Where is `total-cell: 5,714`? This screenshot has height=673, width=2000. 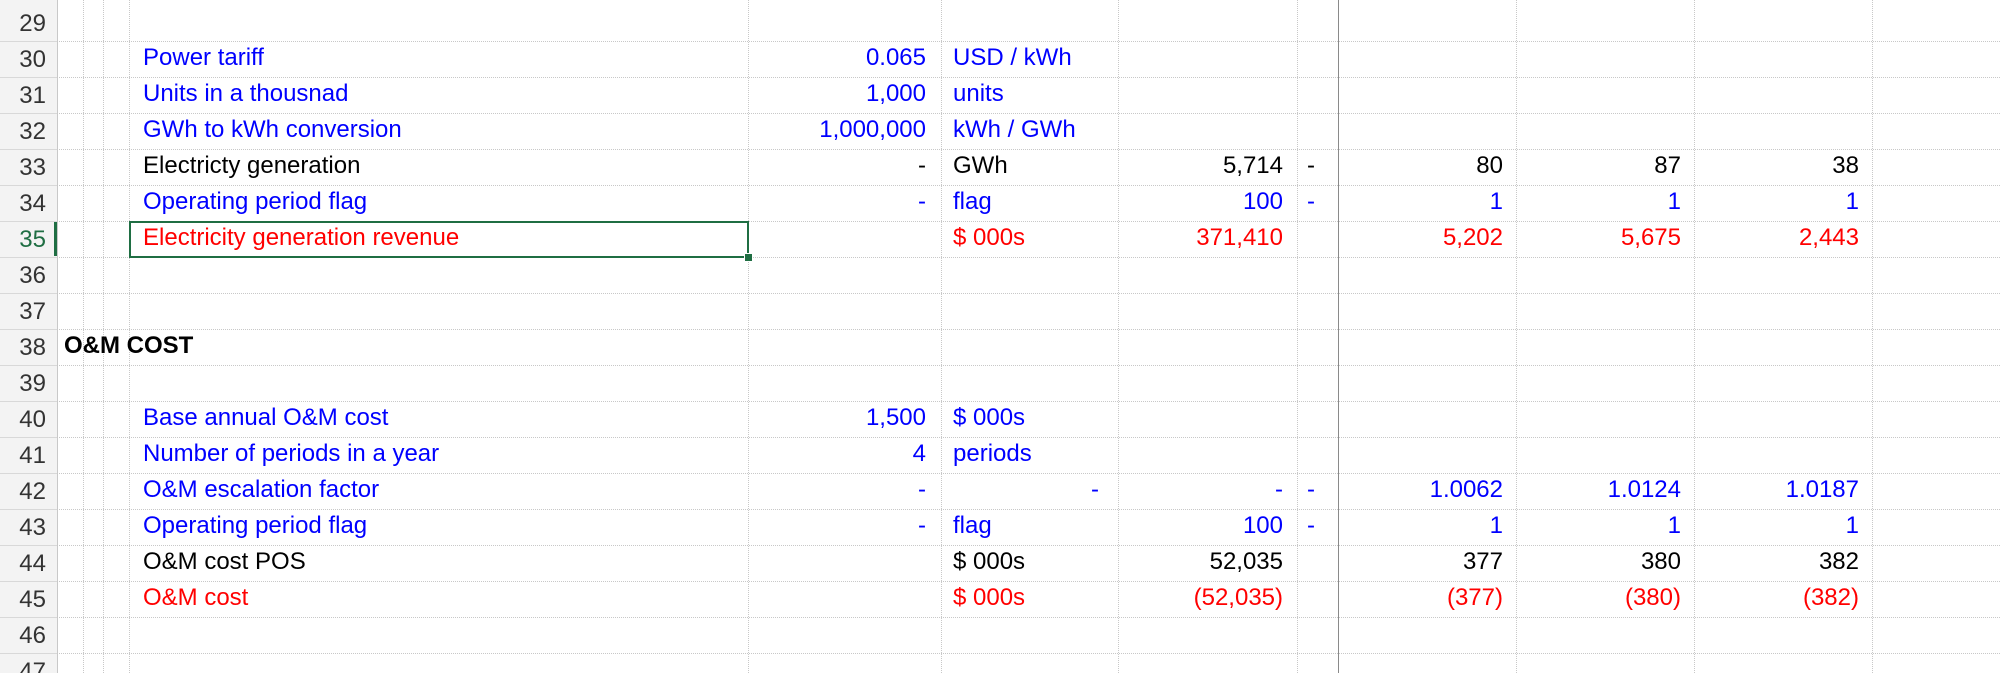
total-cell: 5,714 is located at coordinates (1200, 166).